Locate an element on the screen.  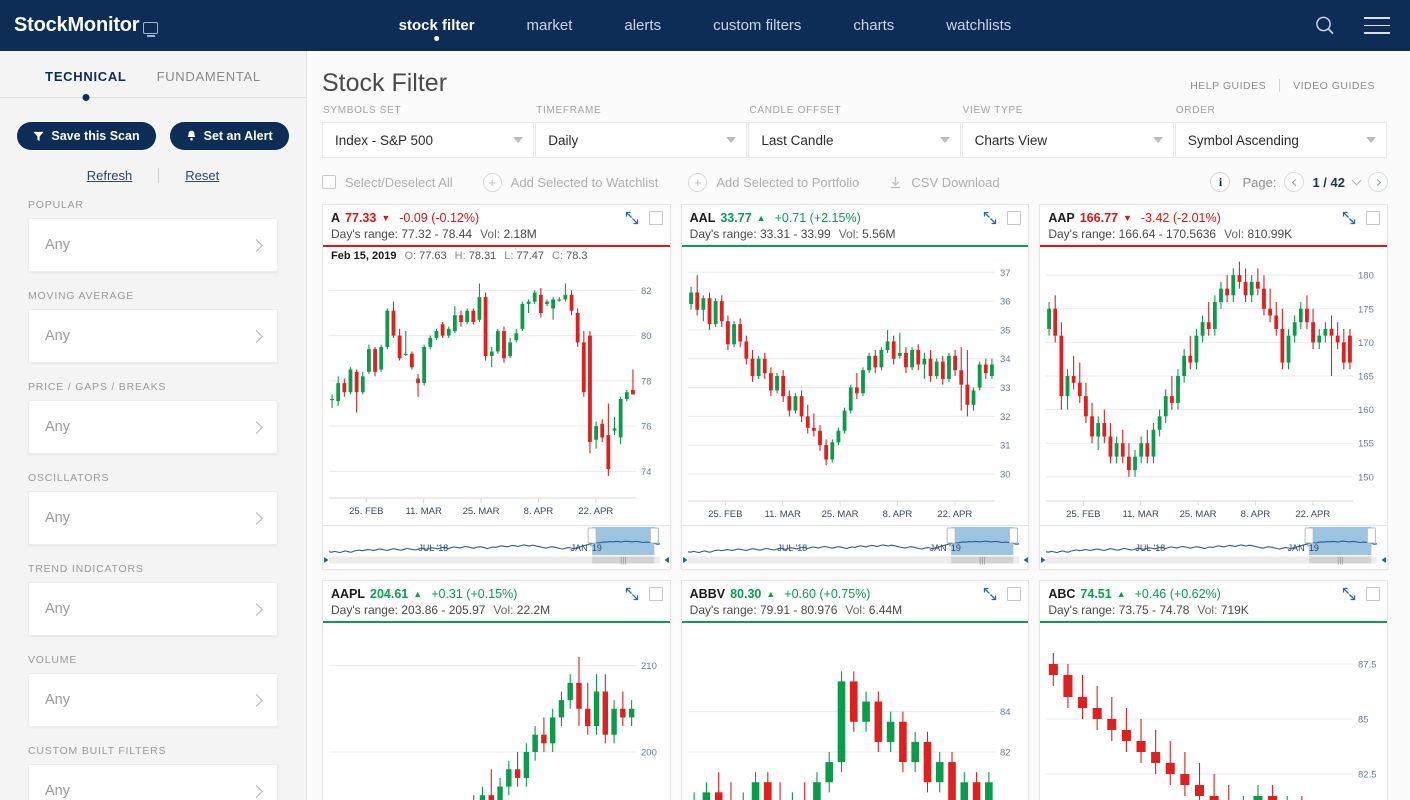
help-guides-link: HELP GUIDES is located at coordinates (1228, 86).